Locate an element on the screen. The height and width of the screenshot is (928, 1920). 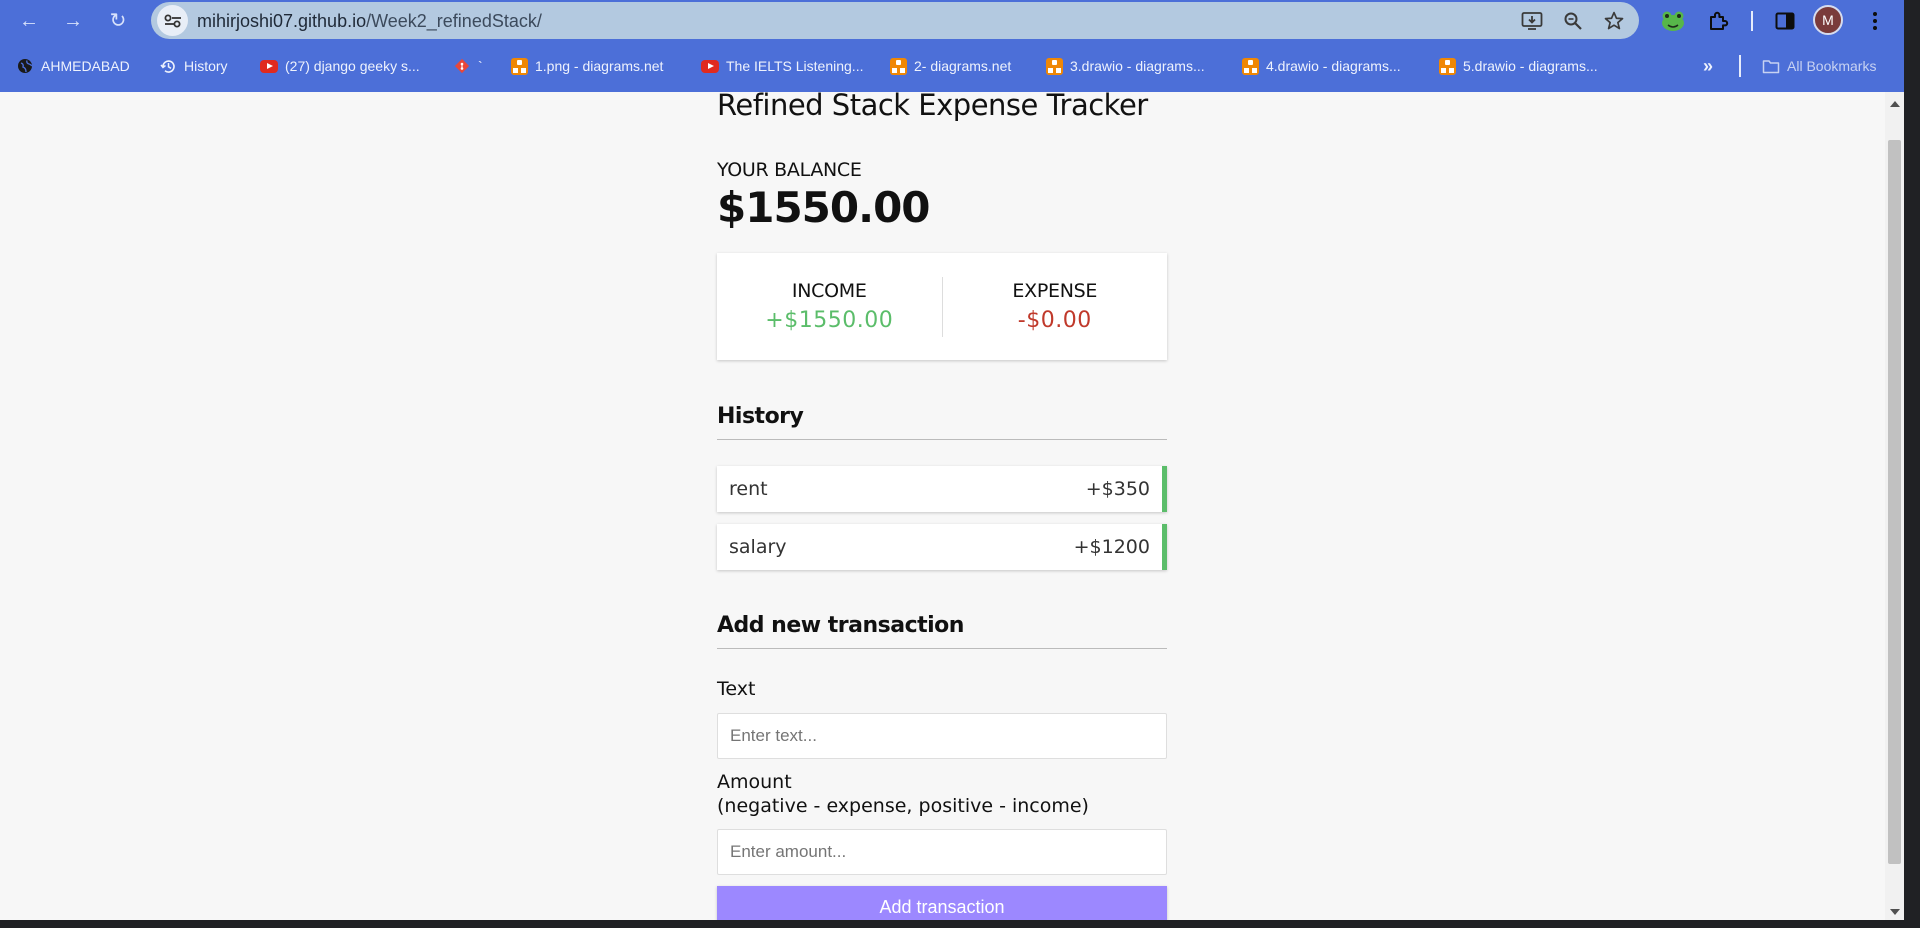
balance-label: YOUR BALANCE is located at coordinates (789, 170).